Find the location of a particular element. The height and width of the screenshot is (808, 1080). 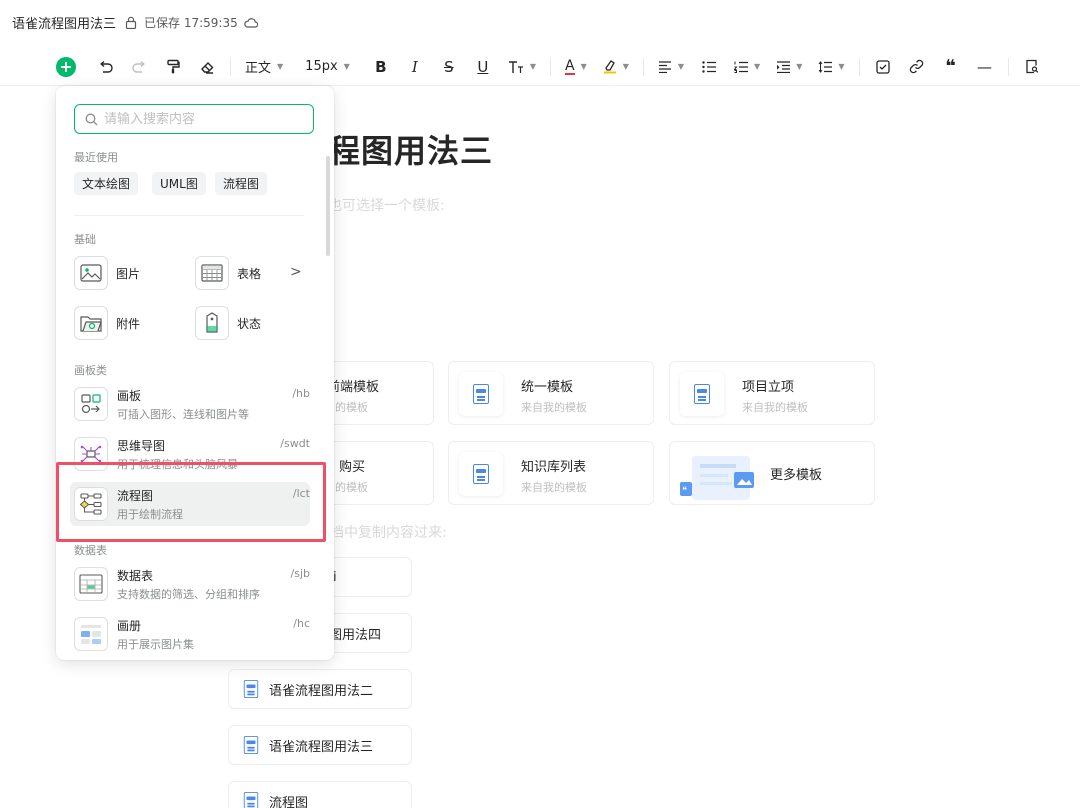

insert-gallery-item: 画册 用于展示图片集 /hc is located at coordinates (190, 634).